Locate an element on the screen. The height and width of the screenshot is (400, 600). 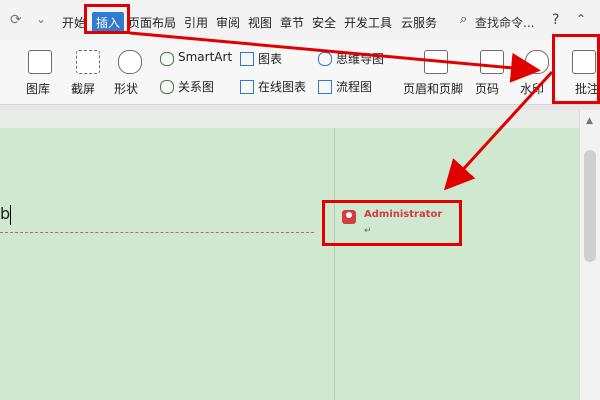
arrow-insert-to-watermark is located at coordinates (335, 57).